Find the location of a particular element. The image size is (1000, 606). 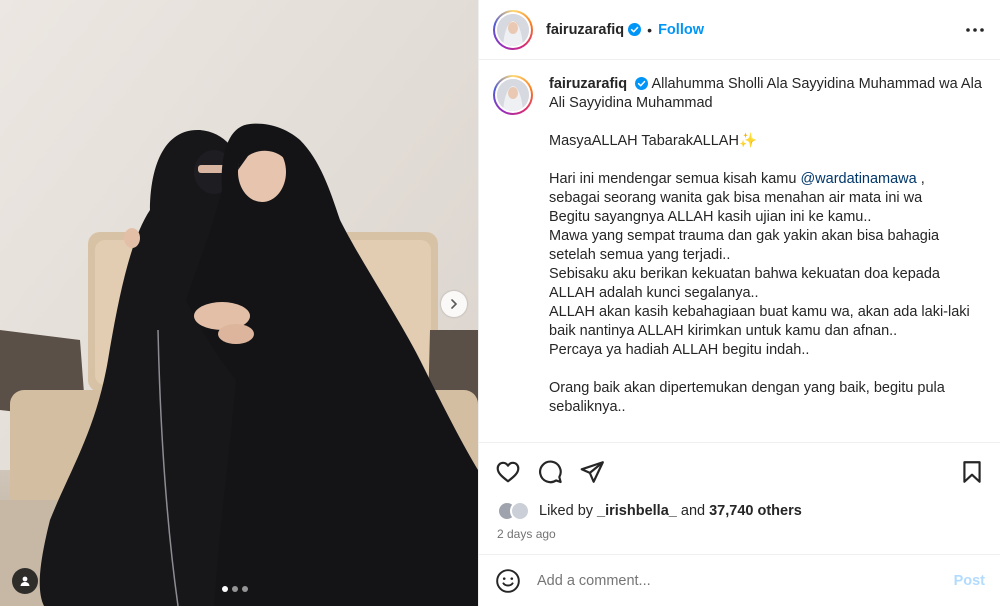

comment-bar: Post is located at coordinates (739, 580).